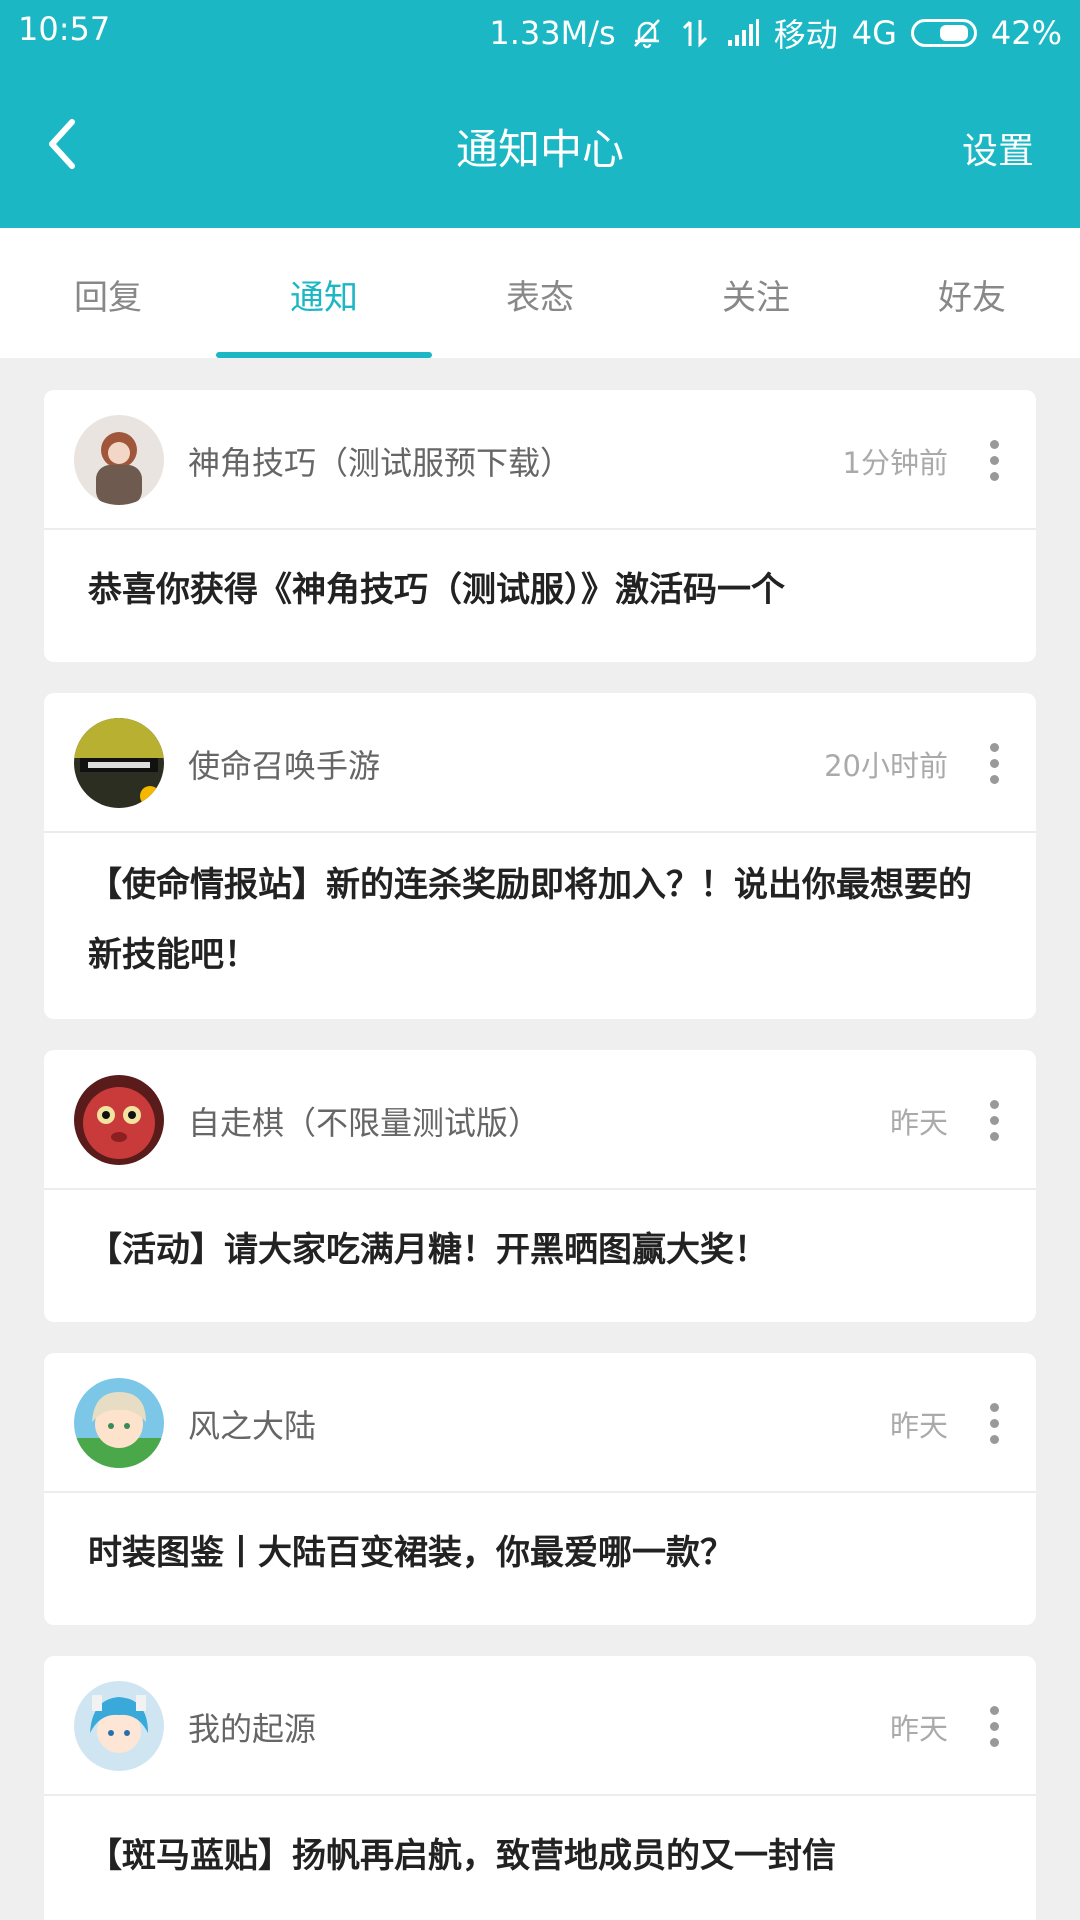 Image resolution: width=1080 pixels, height=1920 pixels. I want to click on battery-icon, so click(943, 33).